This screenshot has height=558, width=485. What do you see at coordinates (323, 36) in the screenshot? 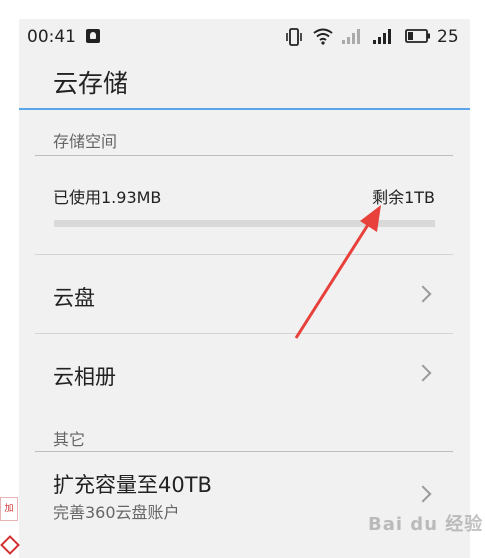
I see `wifi-icon` at bounding box center [323, 36].